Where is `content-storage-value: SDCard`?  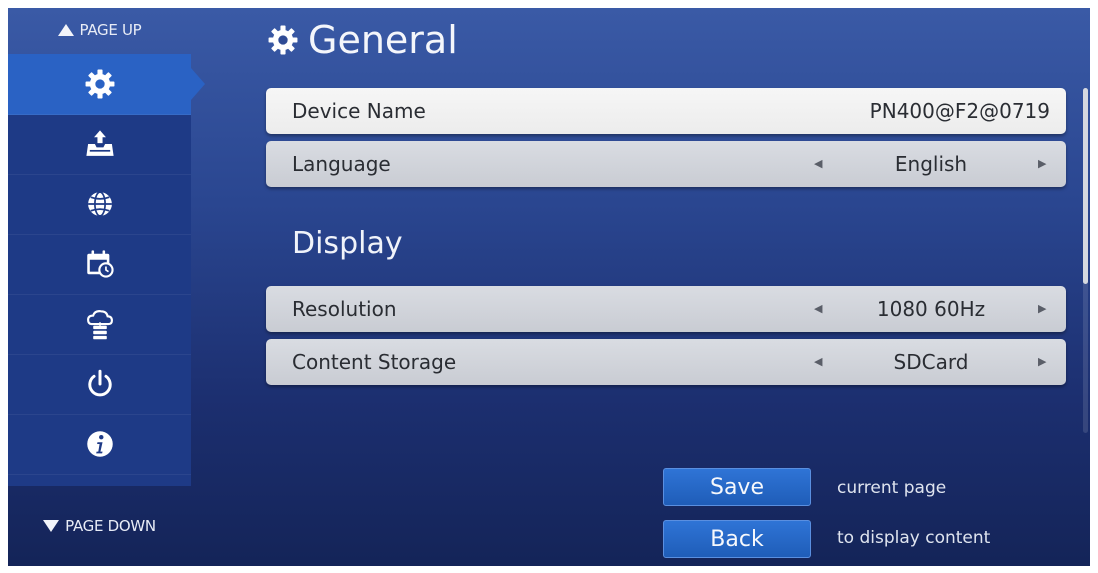
content-storage-value: SDCard is located at coordinates (931, 362).